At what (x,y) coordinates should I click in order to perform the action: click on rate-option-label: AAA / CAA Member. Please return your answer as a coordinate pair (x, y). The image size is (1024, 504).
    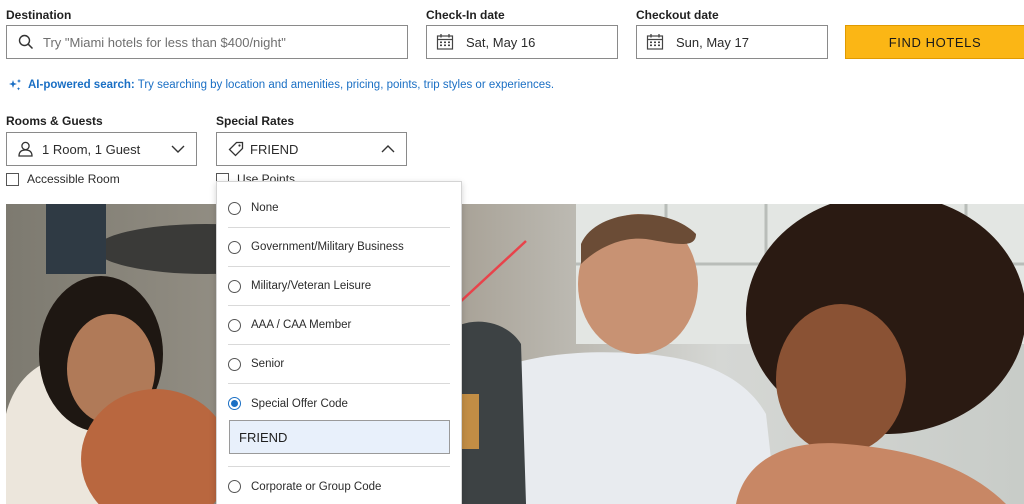
    Looking at the image, I should click on (301, 325).